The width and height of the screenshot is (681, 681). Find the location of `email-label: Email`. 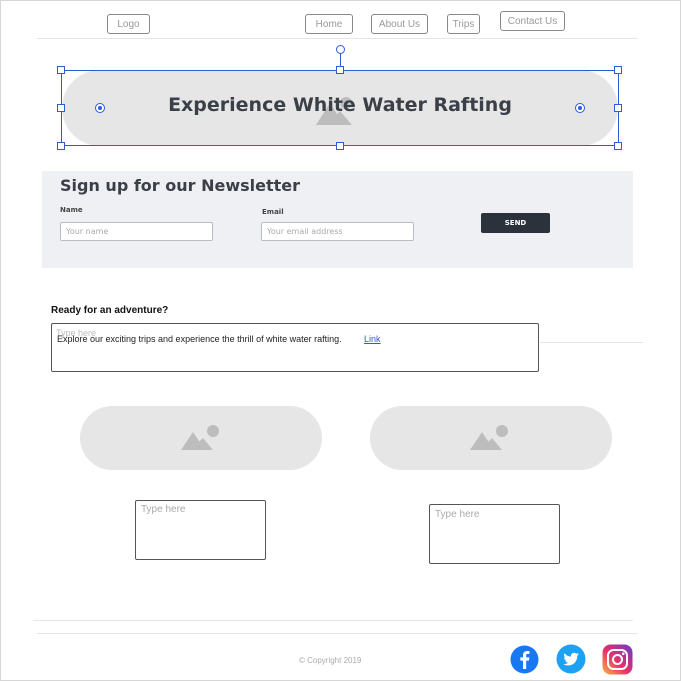

email-label: Email is located at coordinates (273, 212).